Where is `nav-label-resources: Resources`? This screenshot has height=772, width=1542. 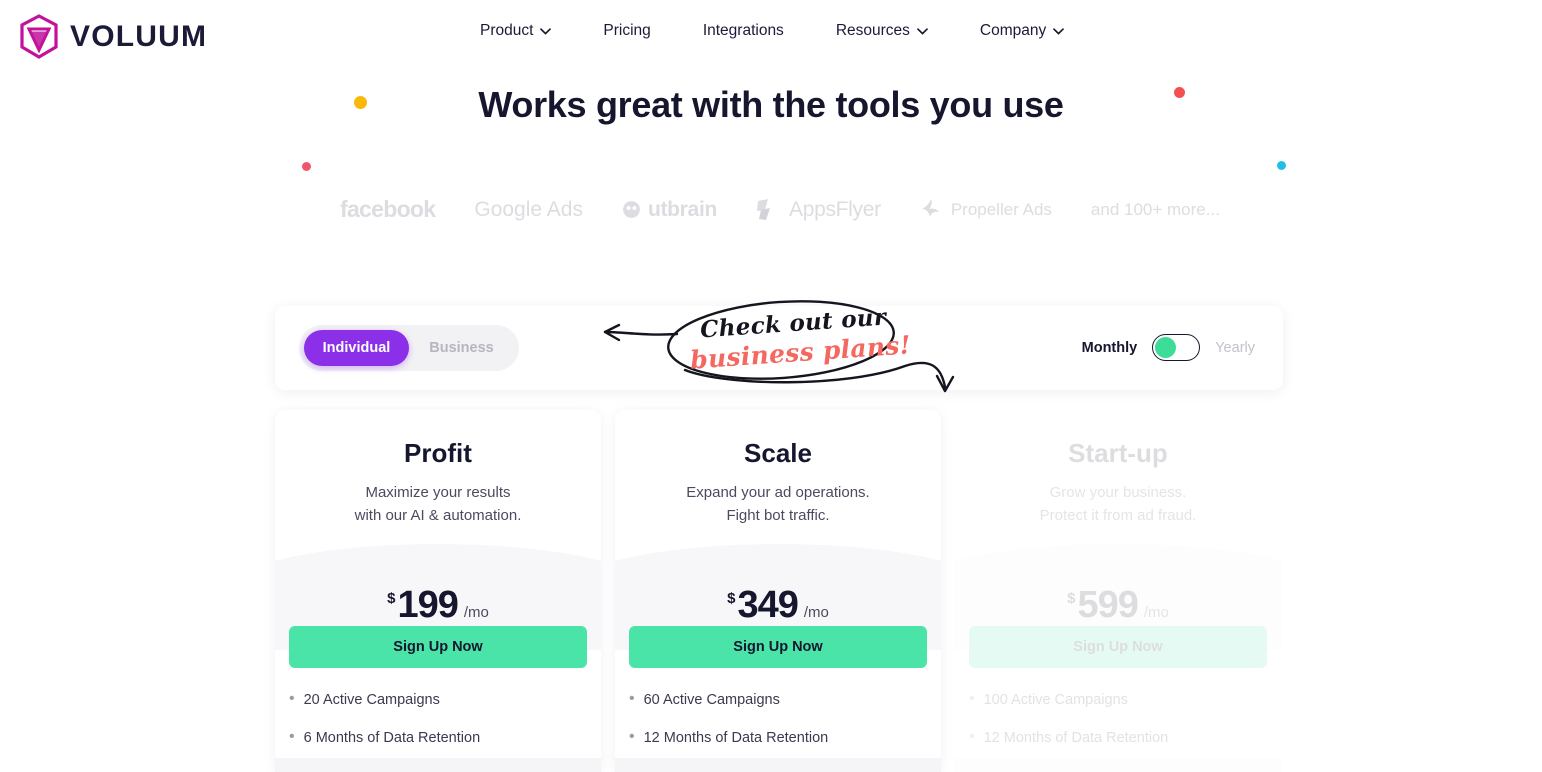
nav-label-resources: Resources is located at coordinates (872, 30).